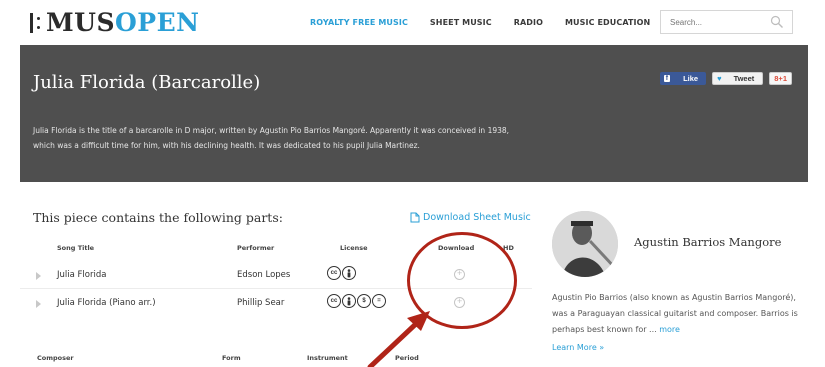  I want to click on nav-royalty-free-music: ROYALTY FREE MUSIC, so click(359, 22).